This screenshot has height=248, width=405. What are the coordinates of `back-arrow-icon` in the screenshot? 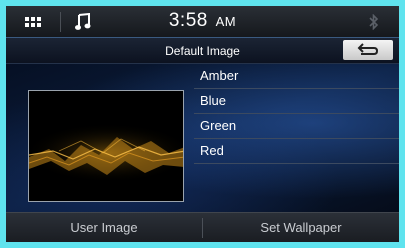 It's located at (368, 49).